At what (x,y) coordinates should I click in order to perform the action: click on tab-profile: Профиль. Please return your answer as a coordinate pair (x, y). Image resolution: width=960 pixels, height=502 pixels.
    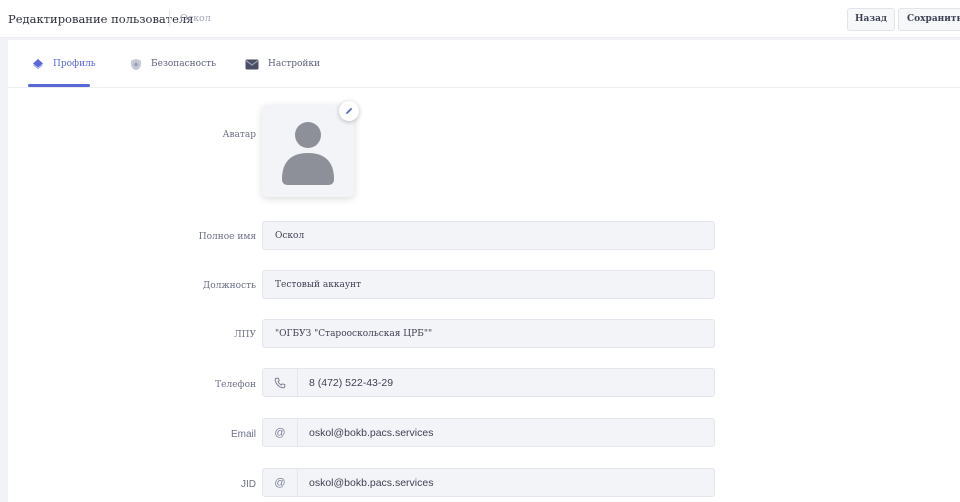
    Looking at the image, I should click on (64, 64).